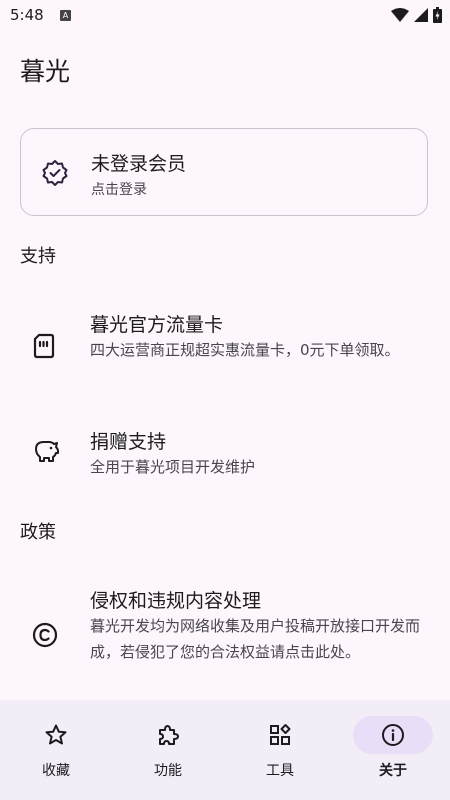  I want to click on bottom-navigation: 收藏 功能 工具 关于, so click(225, 750).